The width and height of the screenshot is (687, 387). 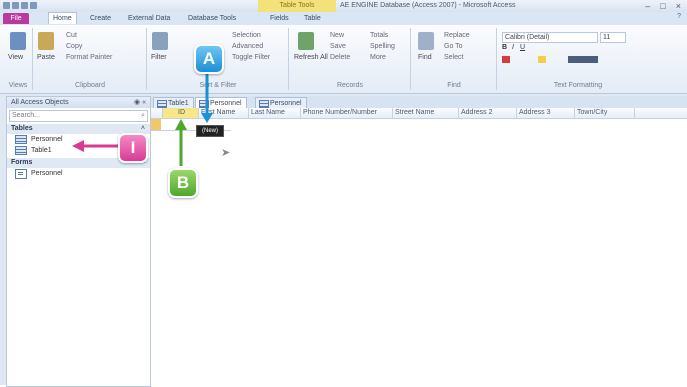 I want to click on column-header-address-3: Address 3, so click(x=546, y=113).